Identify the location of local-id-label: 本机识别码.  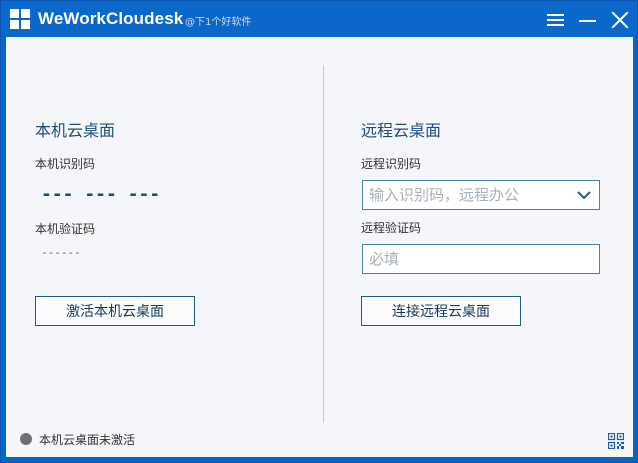
(65, 164).